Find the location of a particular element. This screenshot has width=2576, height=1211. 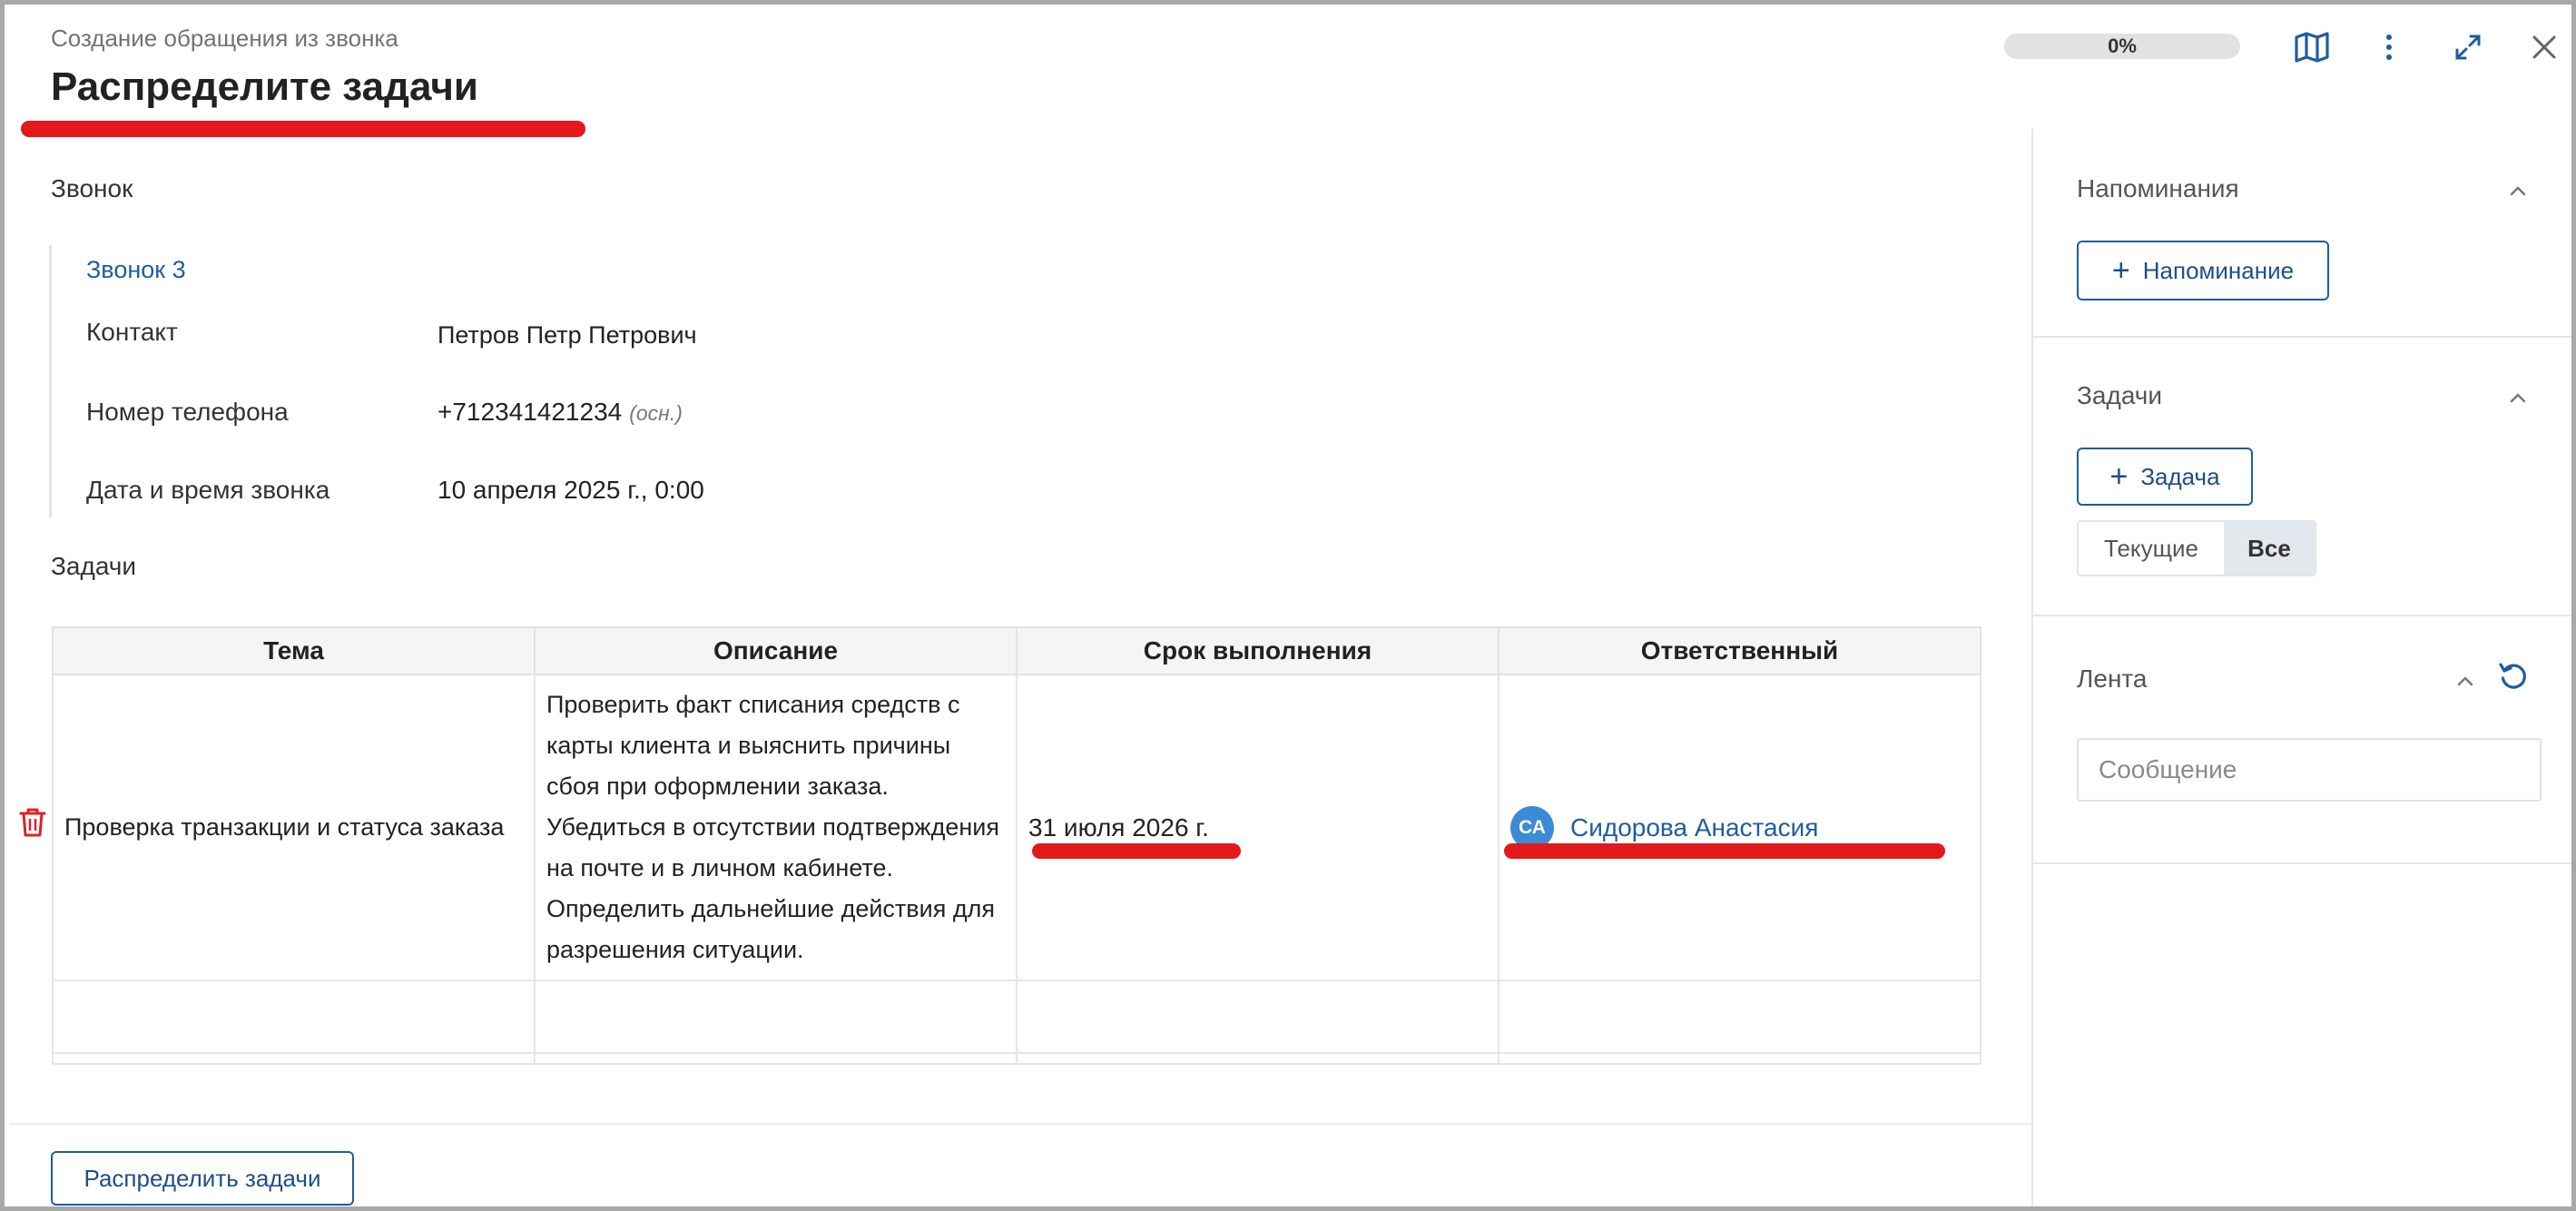

phone-type-hint: (осн.) is located at coordinates (656, 413).